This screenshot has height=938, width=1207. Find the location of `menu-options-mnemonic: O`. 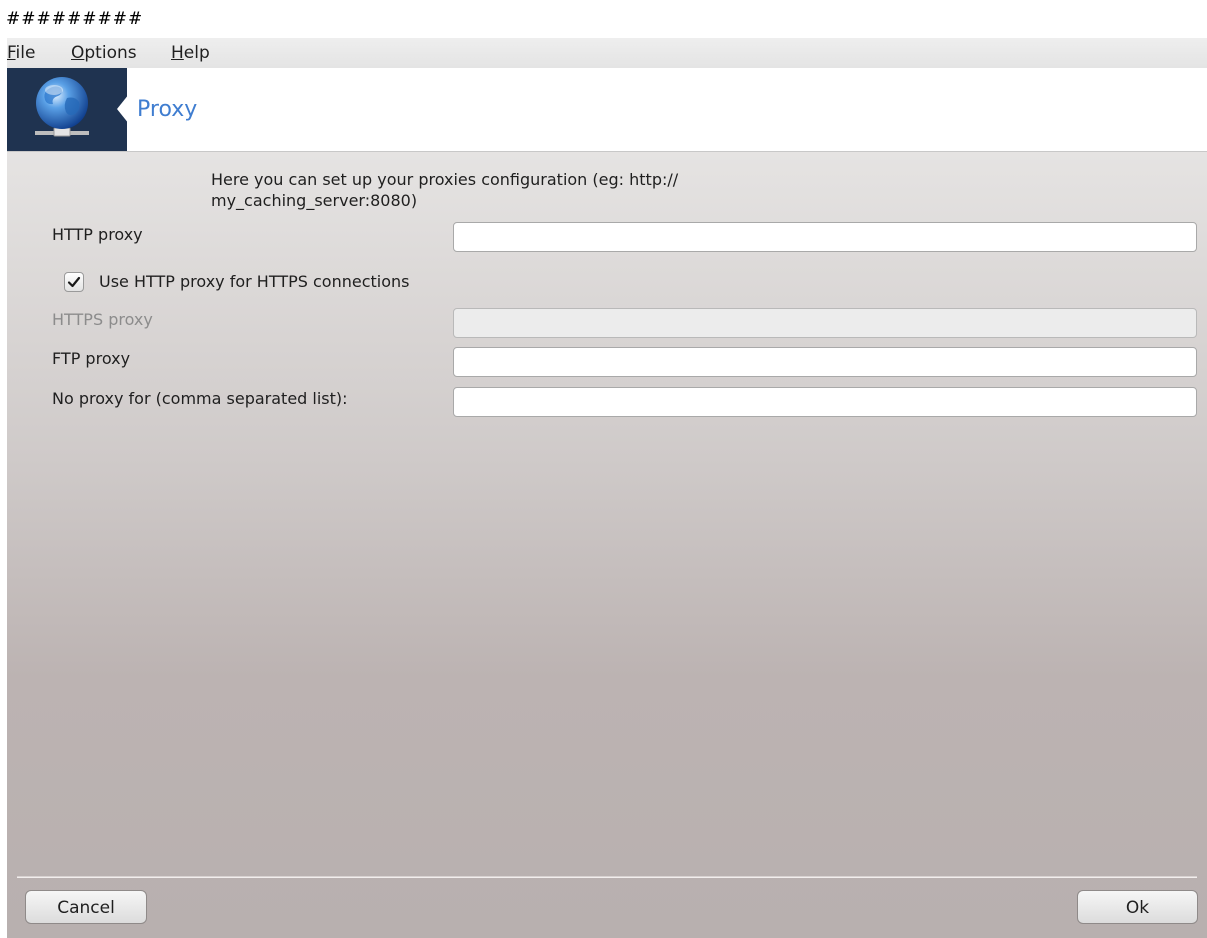

menu-options-mnemonic: O is located at coordinates (78, 53).